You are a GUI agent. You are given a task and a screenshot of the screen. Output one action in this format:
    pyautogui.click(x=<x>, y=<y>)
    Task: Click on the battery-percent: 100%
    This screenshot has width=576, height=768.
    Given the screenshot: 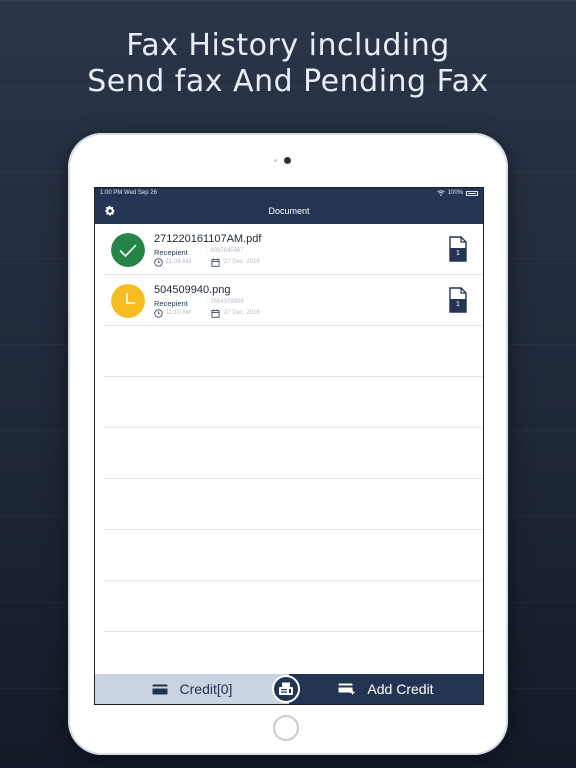 What is the action you would take?
    pyautogui.click(x=455, y=193)
    